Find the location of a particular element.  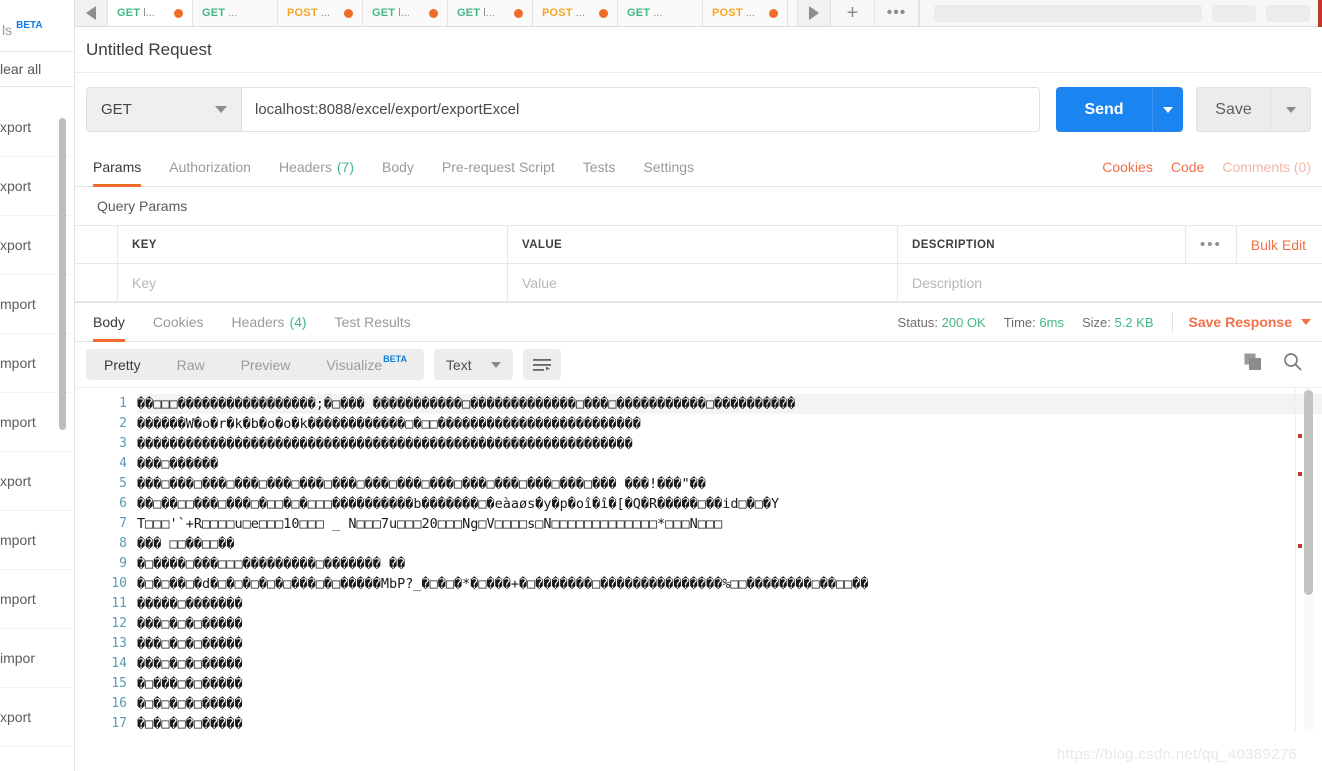

column-header-value: VALUE is located at coordinates (703, 244).